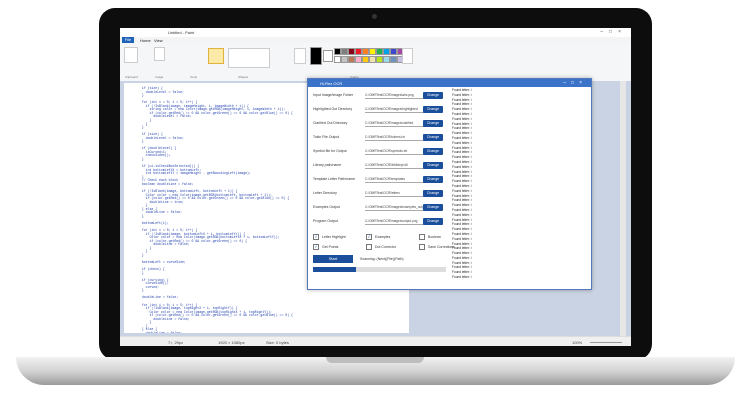 The height and width of the screenshot is (412, 751). I want to click on path-input: C:\OMRTest\OCR\images\examples_output, so click(395, 207).